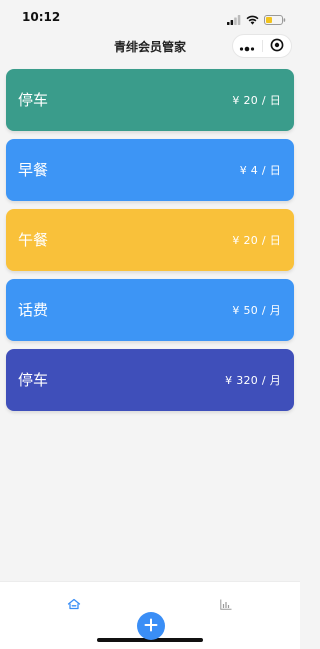 This screenshot has width=320, height=649. I want to click on status-bar: 10:12, so click(150, 17).